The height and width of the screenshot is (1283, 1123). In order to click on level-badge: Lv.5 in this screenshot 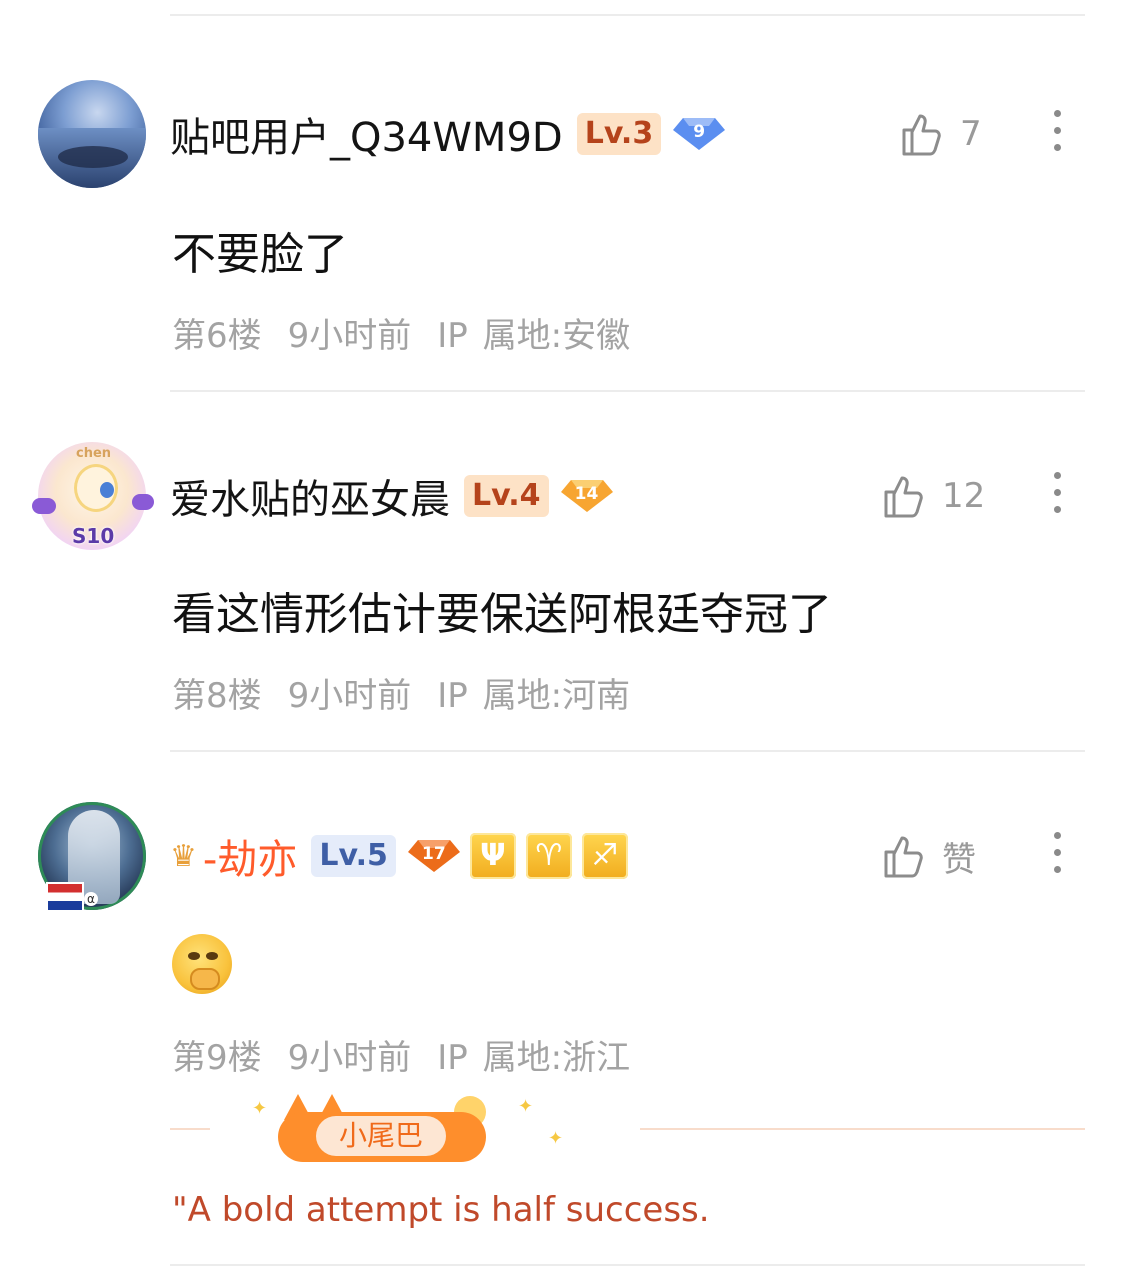, I will do `click(353, 856)`.